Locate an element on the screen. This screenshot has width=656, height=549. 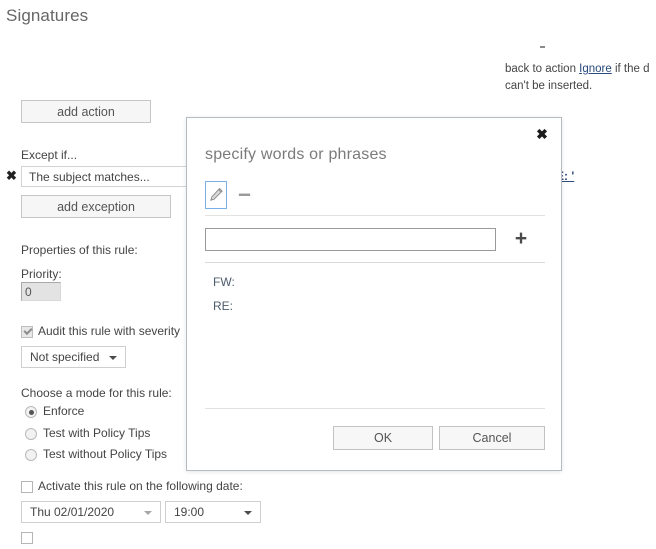
audit-rule-label: Audit this rule with severity is located at coordinates (109, 331).